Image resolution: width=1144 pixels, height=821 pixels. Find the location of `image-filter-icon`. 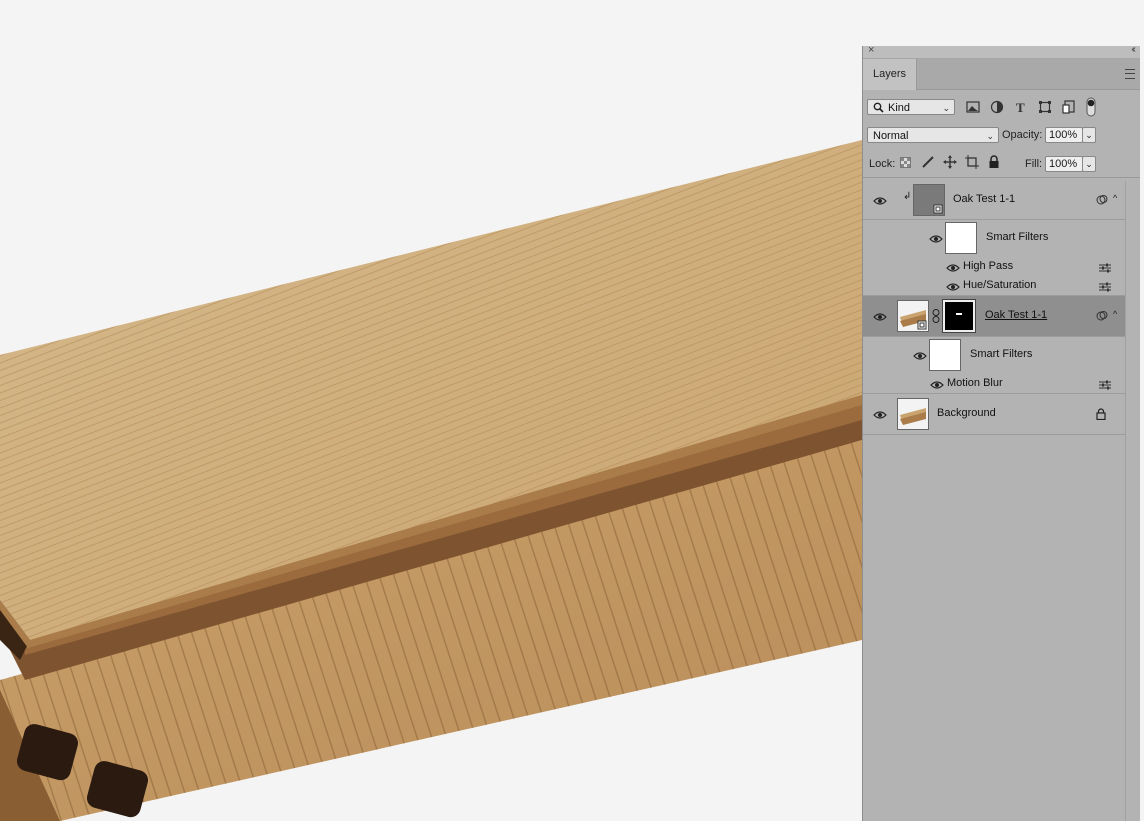

image-filter-icon is located at coordinates (973, 107).